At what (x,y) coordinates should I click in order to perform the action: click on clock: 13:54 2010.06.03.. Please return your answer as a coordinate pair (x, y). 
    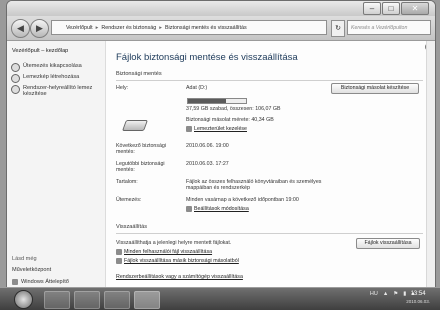
    Looking at the image, I should click on (418, 298).